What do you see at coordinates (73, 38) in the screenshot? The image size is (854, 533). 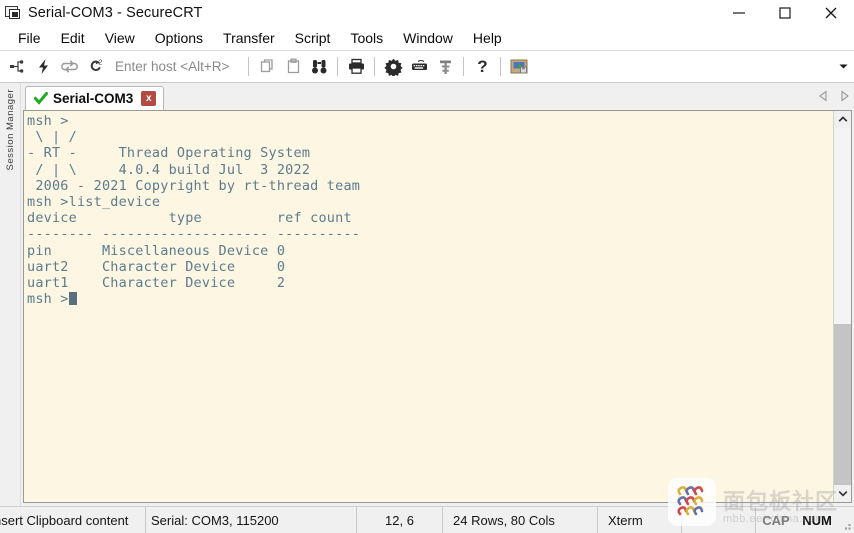 I see `menu-item-edit: Edit` at bounding box center [73, 38].